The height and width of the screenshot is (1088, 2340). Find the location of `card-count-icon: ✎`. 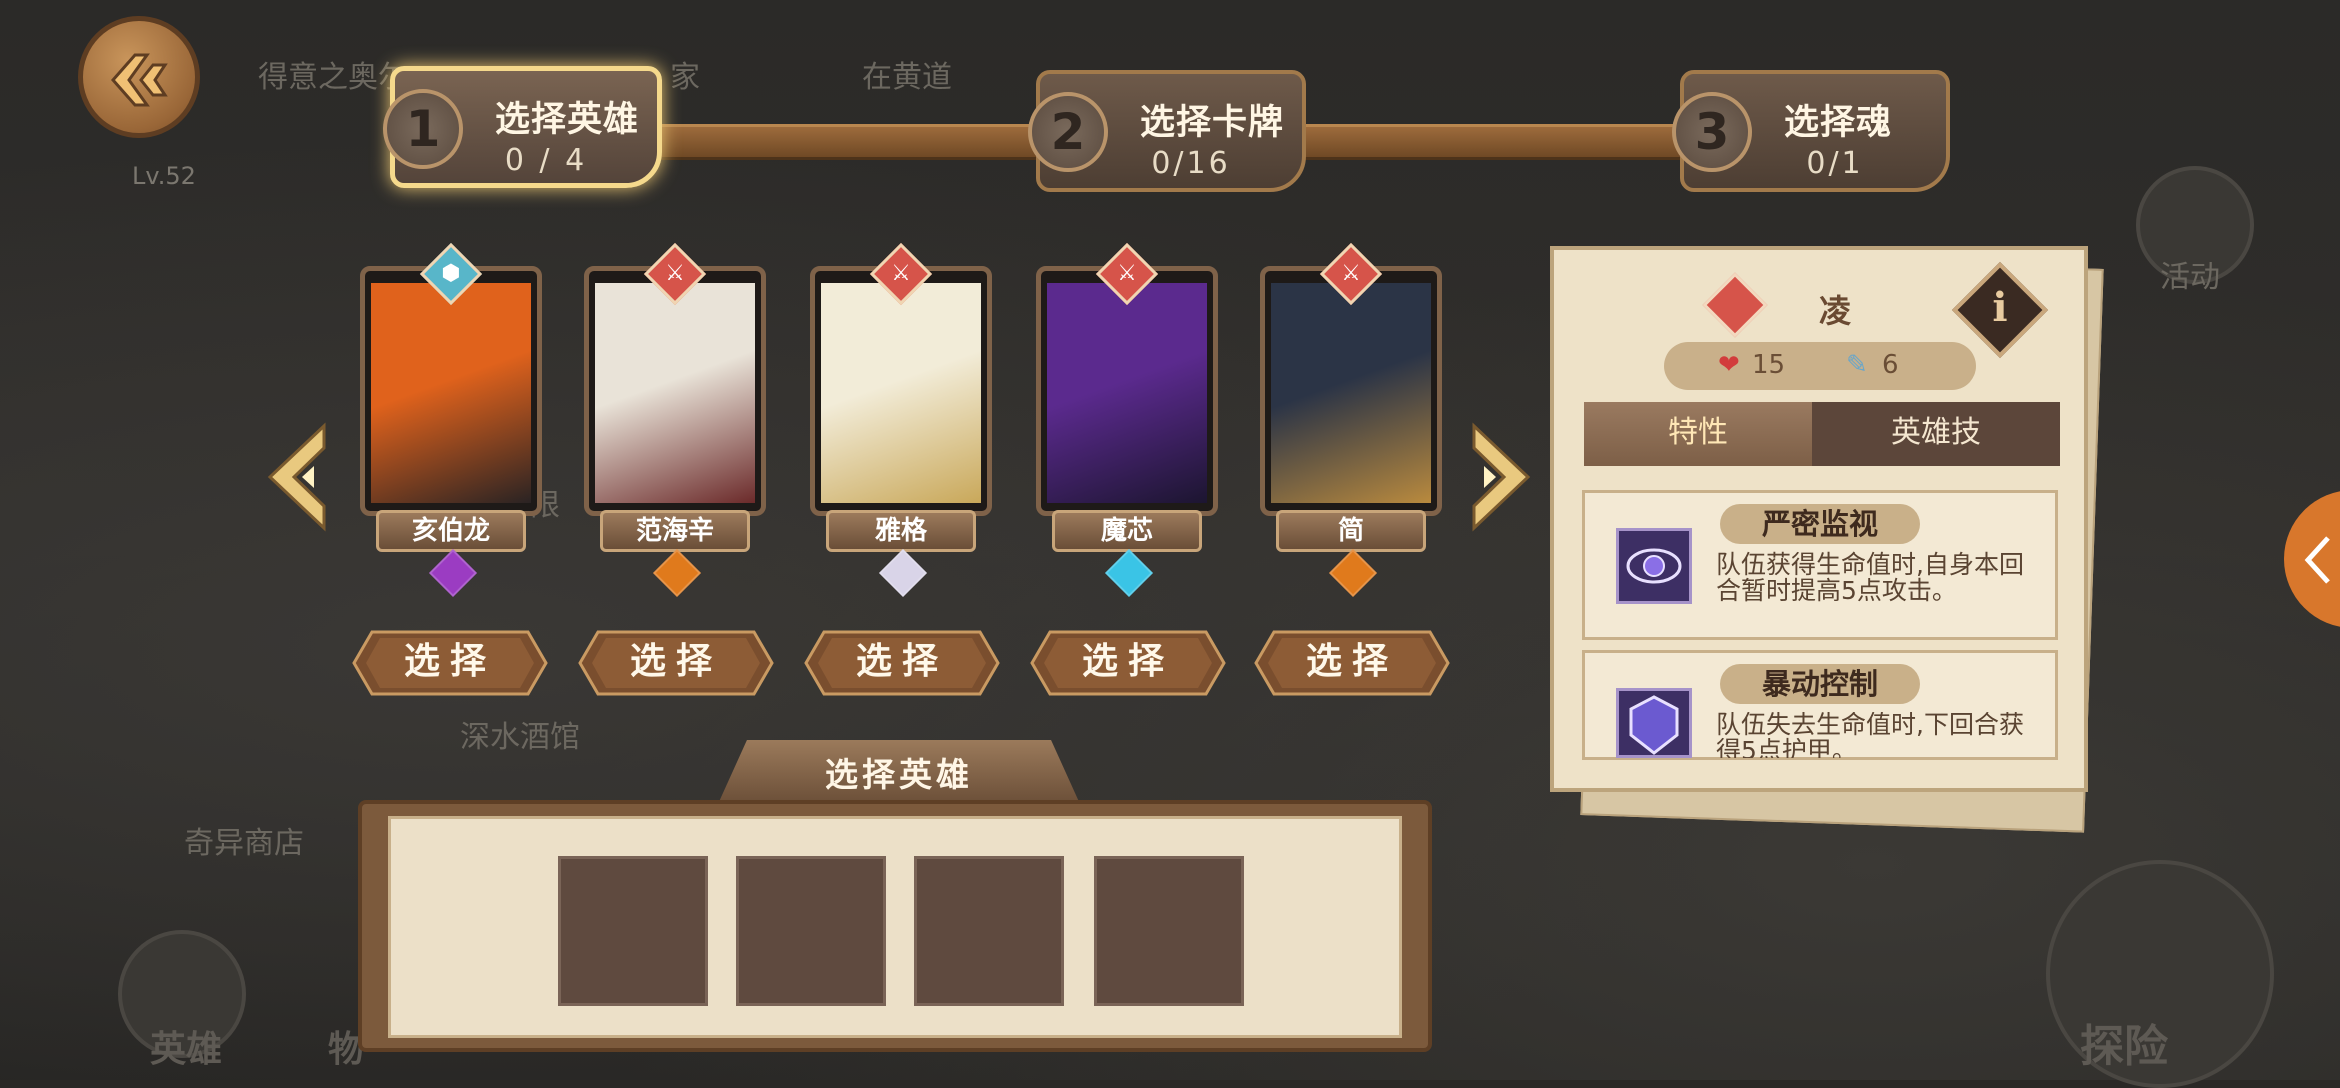

card-count-icon: ✎ is located at coordinates (1857, 365).